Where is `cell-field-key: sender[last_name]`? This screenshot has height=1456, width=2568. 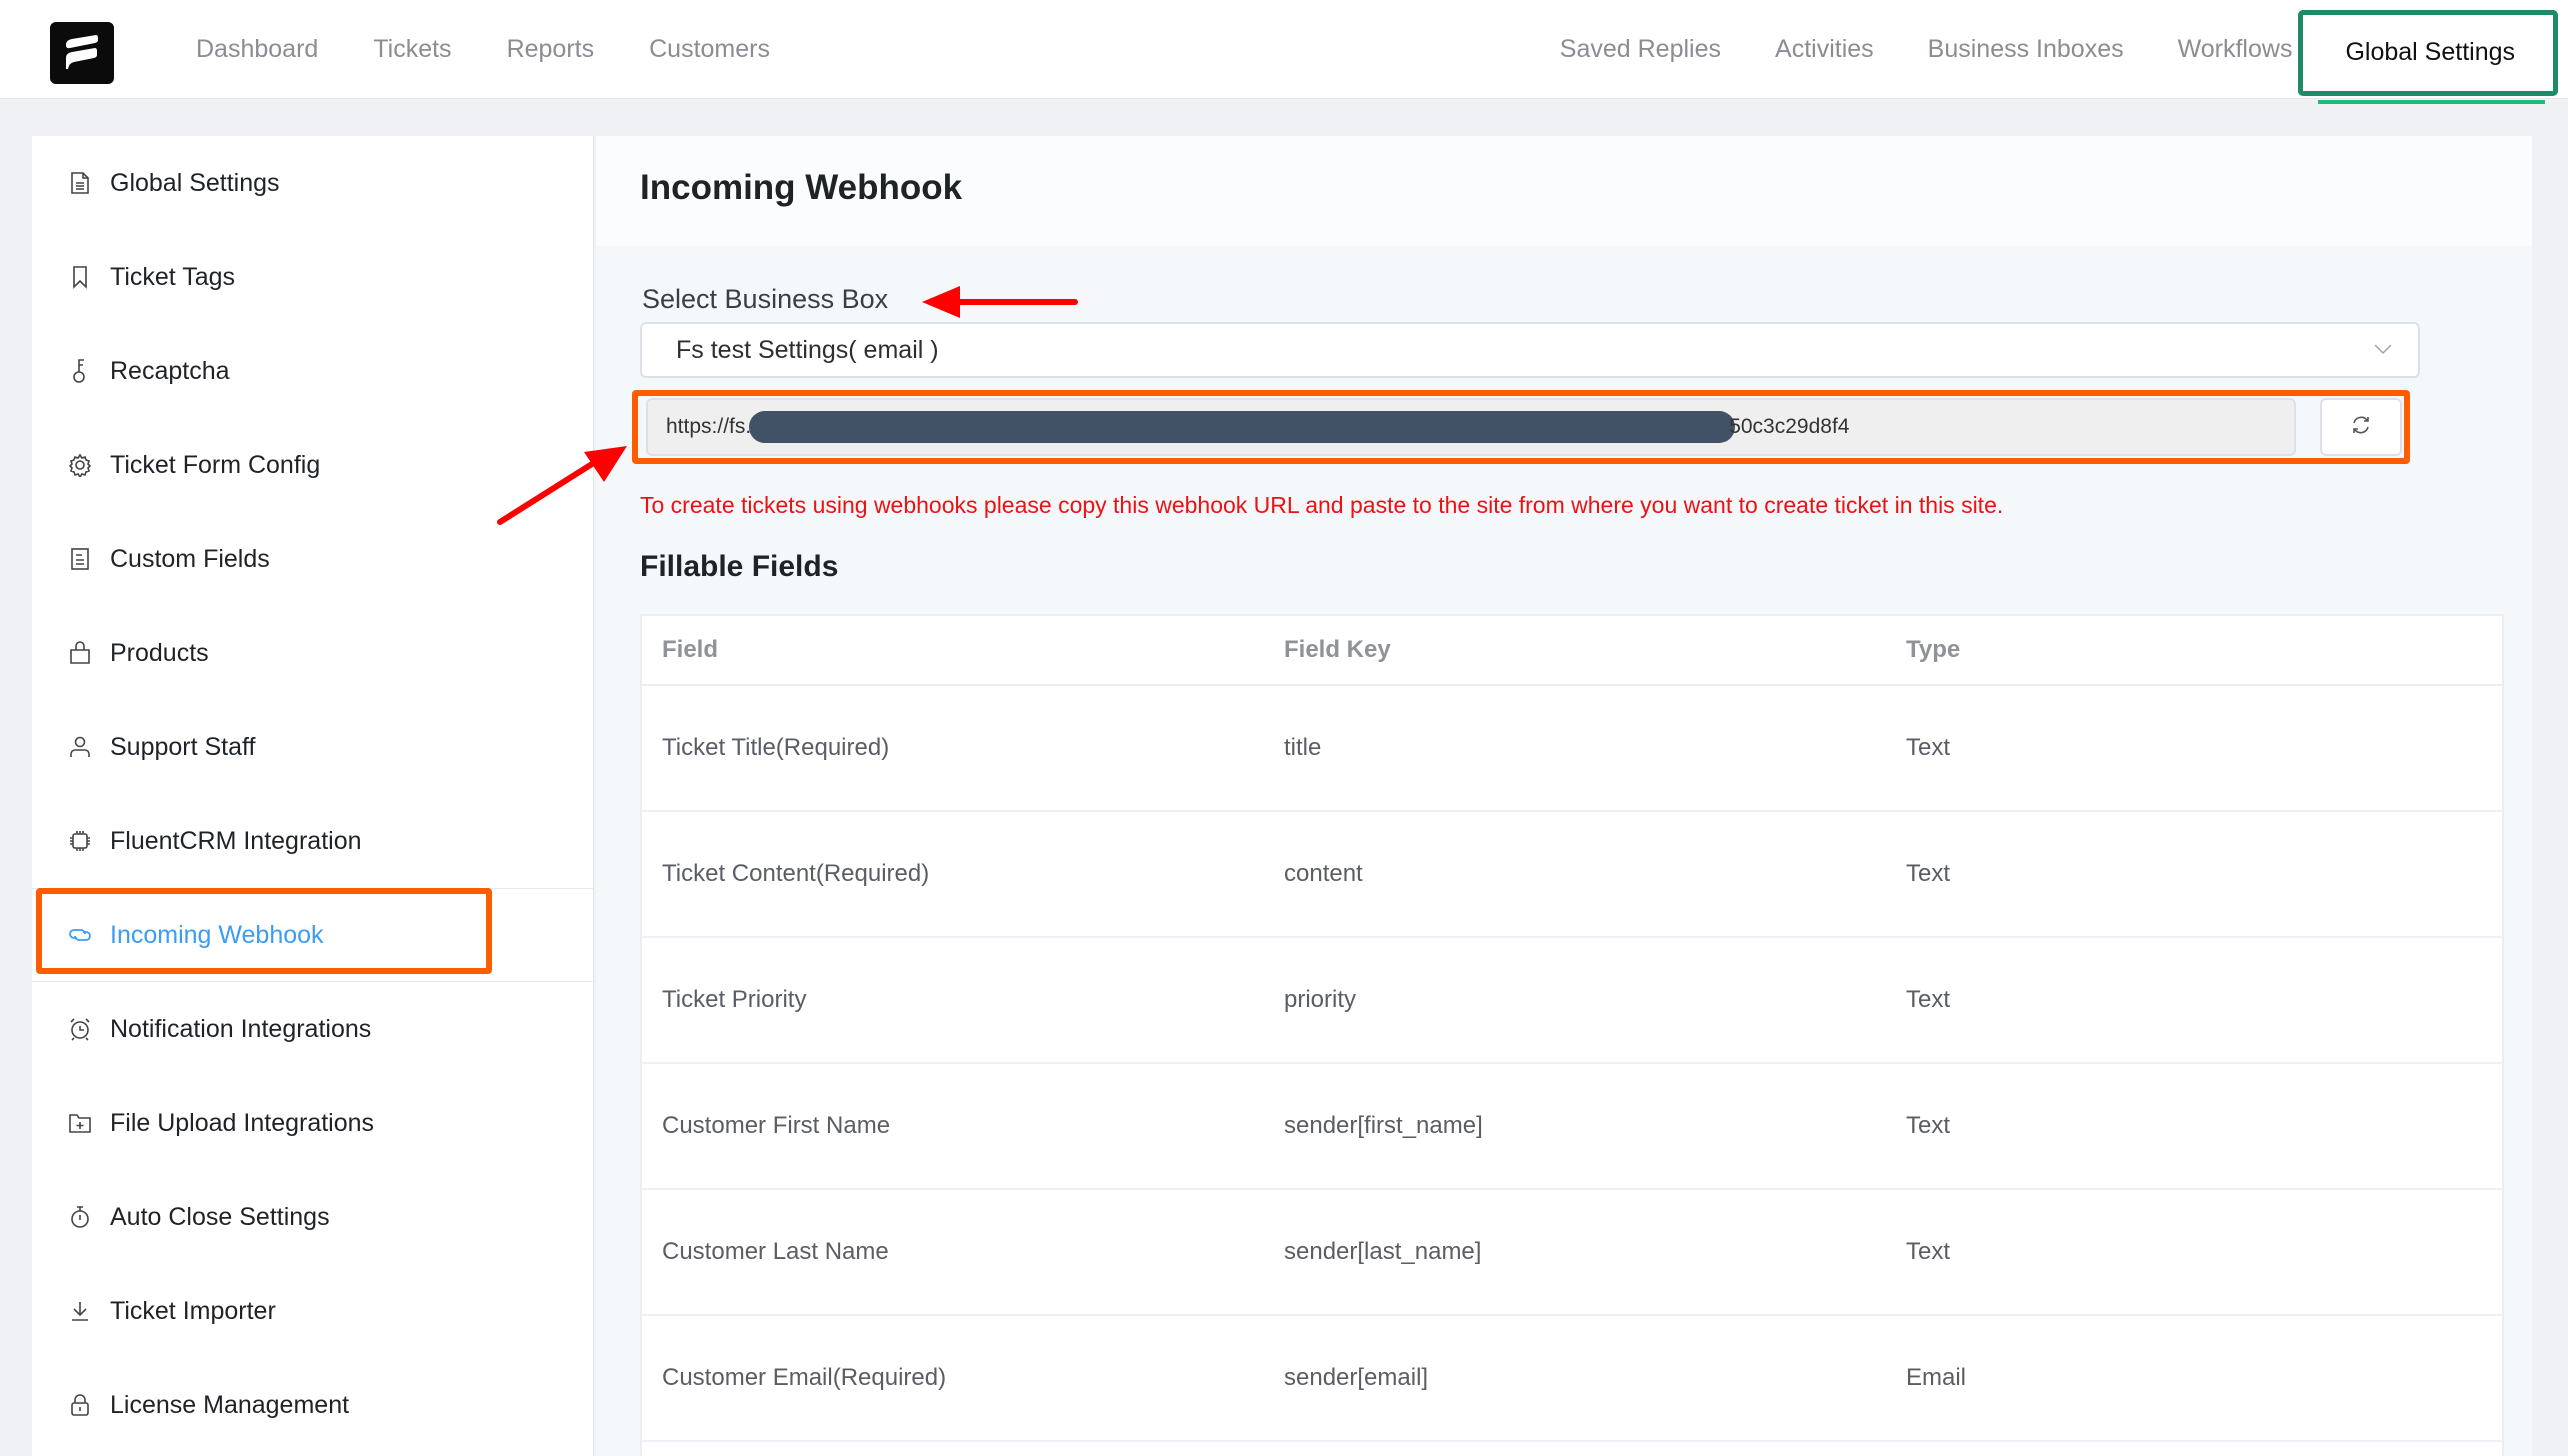
cell-field-key: sender[last_name] is located at coordinates (1383, 1251).